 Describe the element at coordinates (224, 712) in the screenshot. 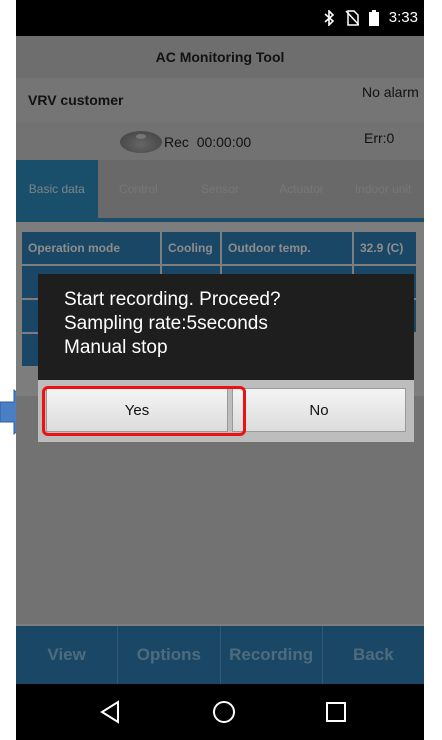

I see `home-nav-icon` at that location.